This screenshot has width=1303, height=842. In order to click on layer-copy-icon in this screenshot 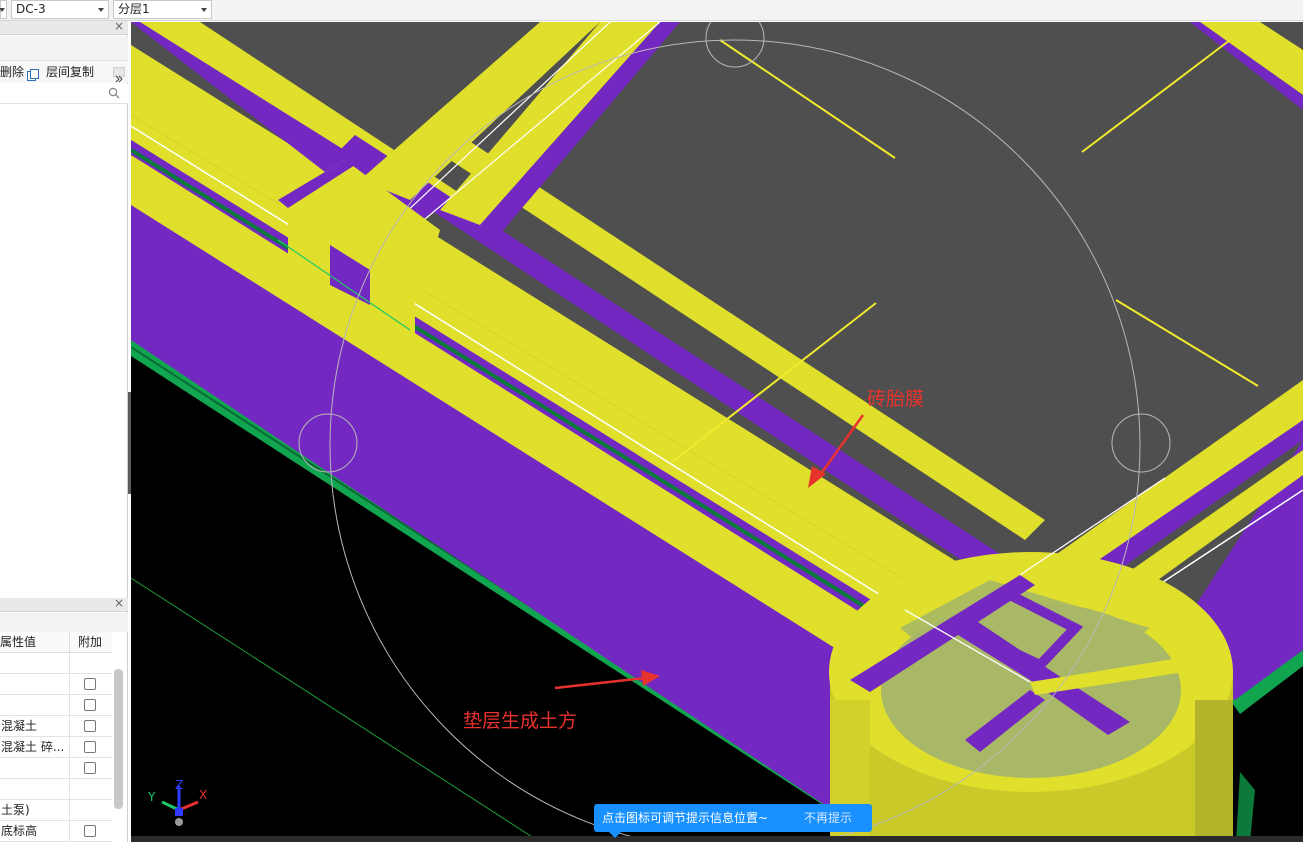, I will do `click(33, 73)`.